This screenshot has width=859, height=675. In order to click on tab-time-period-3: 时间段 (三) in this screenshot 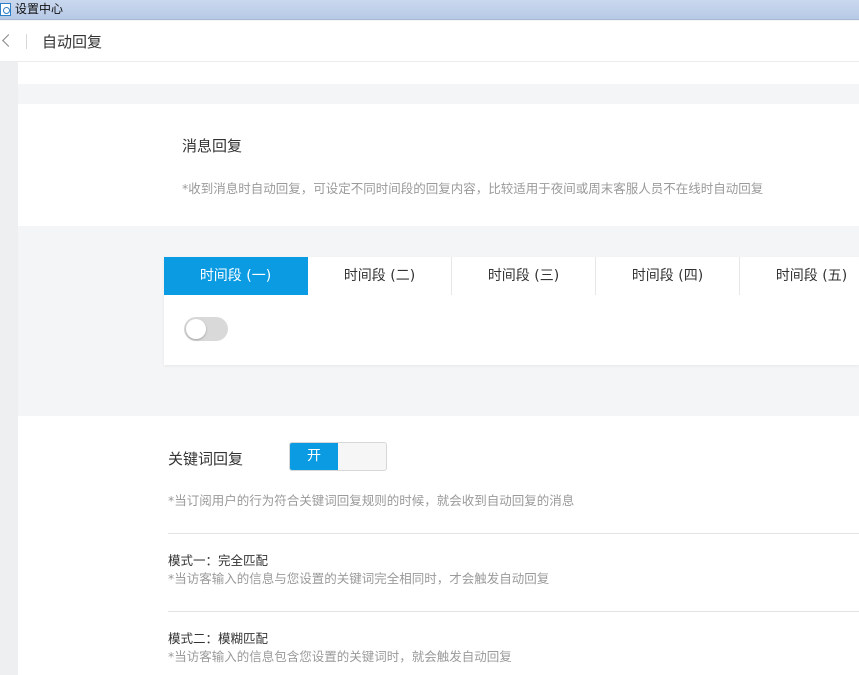, I will do `click(524, 276)`.